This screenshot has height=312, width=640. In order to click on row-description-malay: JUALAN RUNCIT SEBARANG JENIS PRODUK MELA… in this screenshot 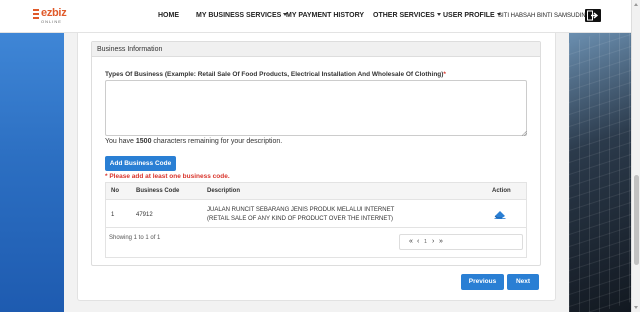, I will do `click(301, 210)`.